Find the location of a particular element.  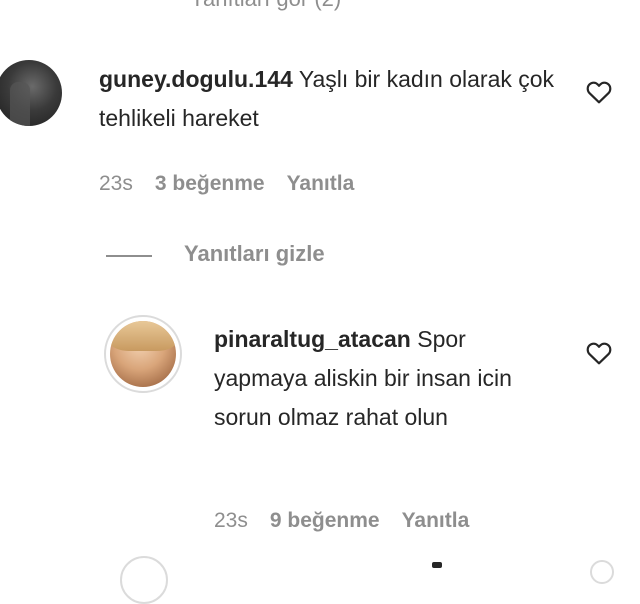

replies-divider-line is located at coordinates (129, 256).